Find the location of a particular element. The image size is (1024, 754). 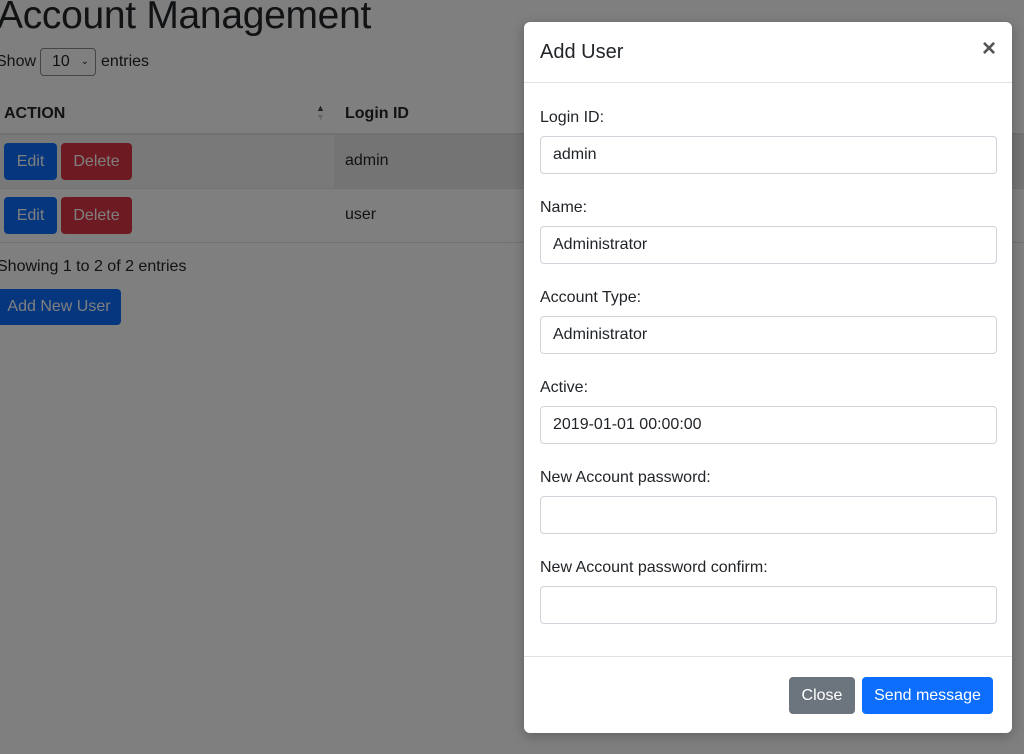

confirm-password-label: New Account password confirm: is located at coordinates (654, 567).